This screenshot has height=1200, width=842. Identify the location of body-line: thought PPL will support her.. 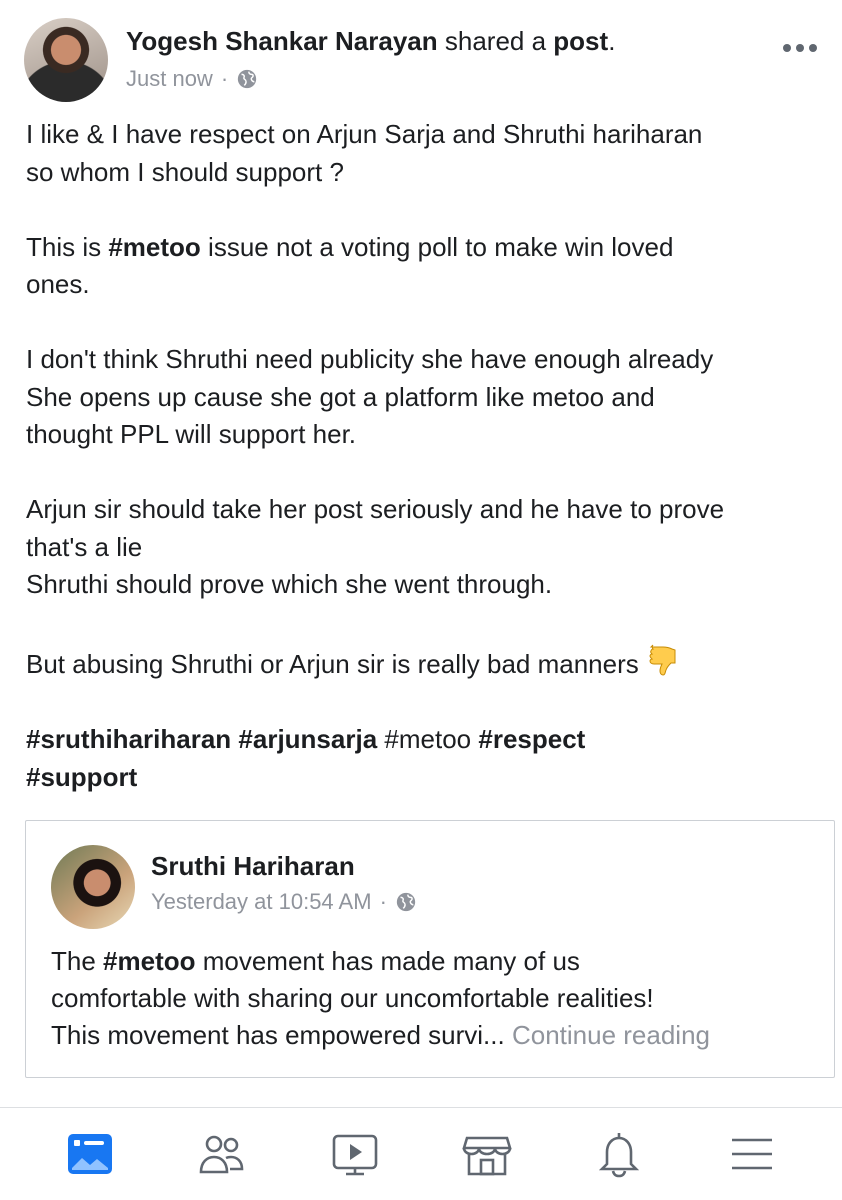
(191, 434).